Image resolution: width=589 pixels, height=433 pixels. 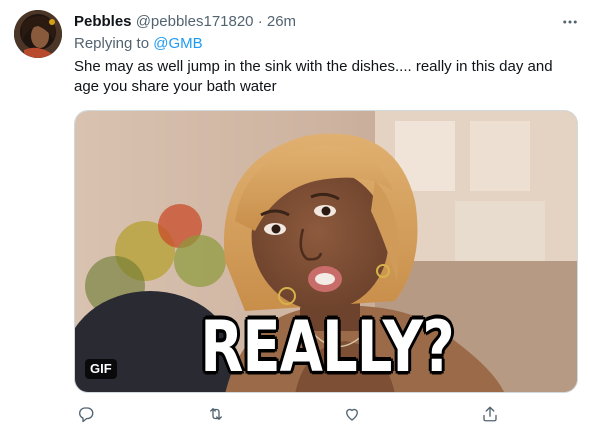 I want to click on like-button, so click(x=352, y=414).